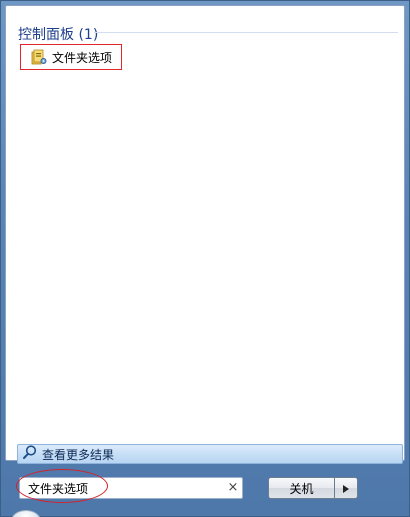  I want to click on search-input, so click(122, 488).